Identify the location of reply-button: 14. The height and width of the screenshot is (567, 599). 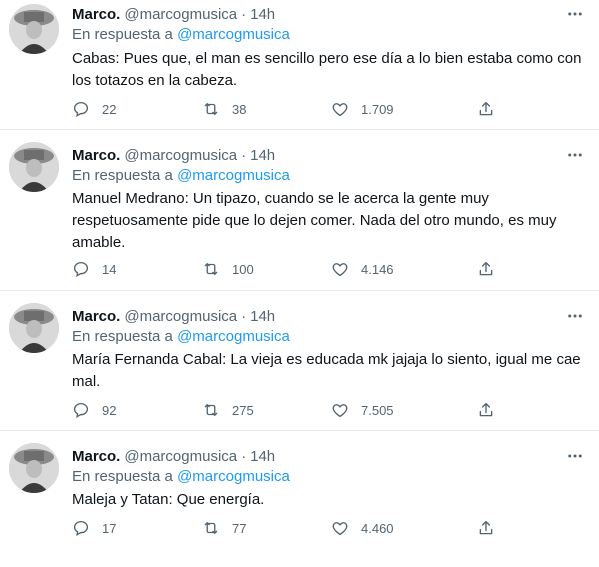
(94, 269).